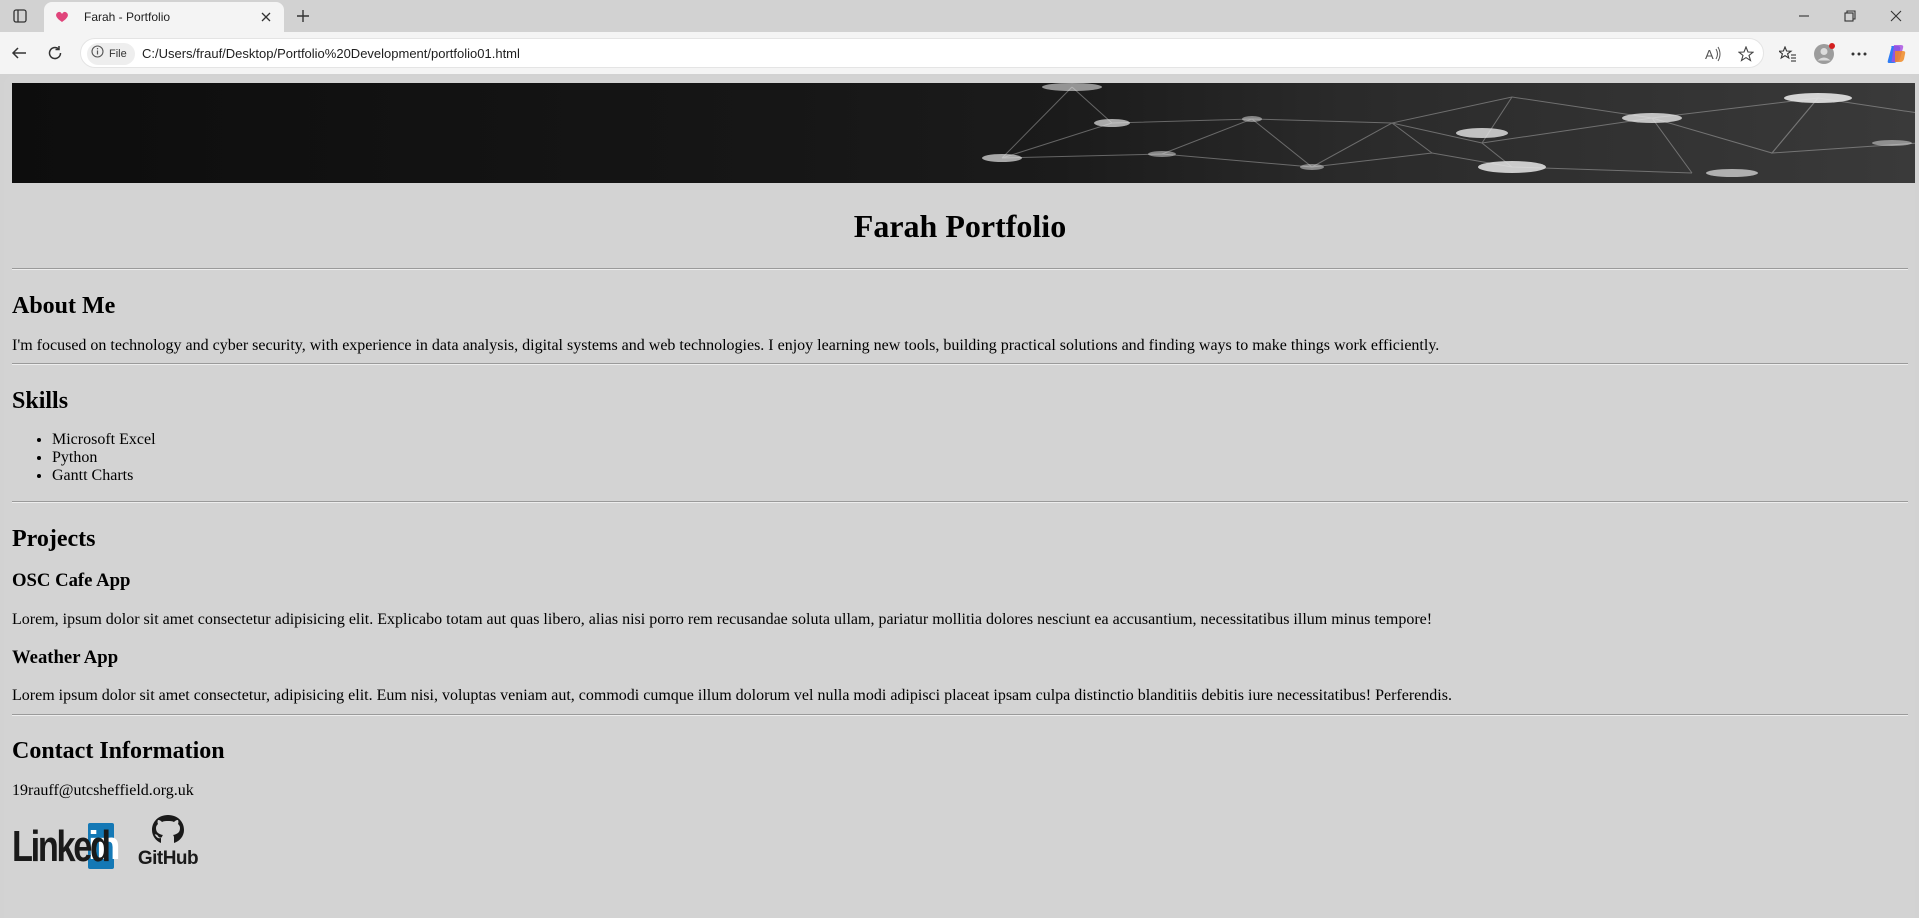 This screenshot has width=1919, height=918. What do you see at coordinates (65, 657) in the screenshot?
I see `project-title: Weather App` at bounding box center [65, 657].